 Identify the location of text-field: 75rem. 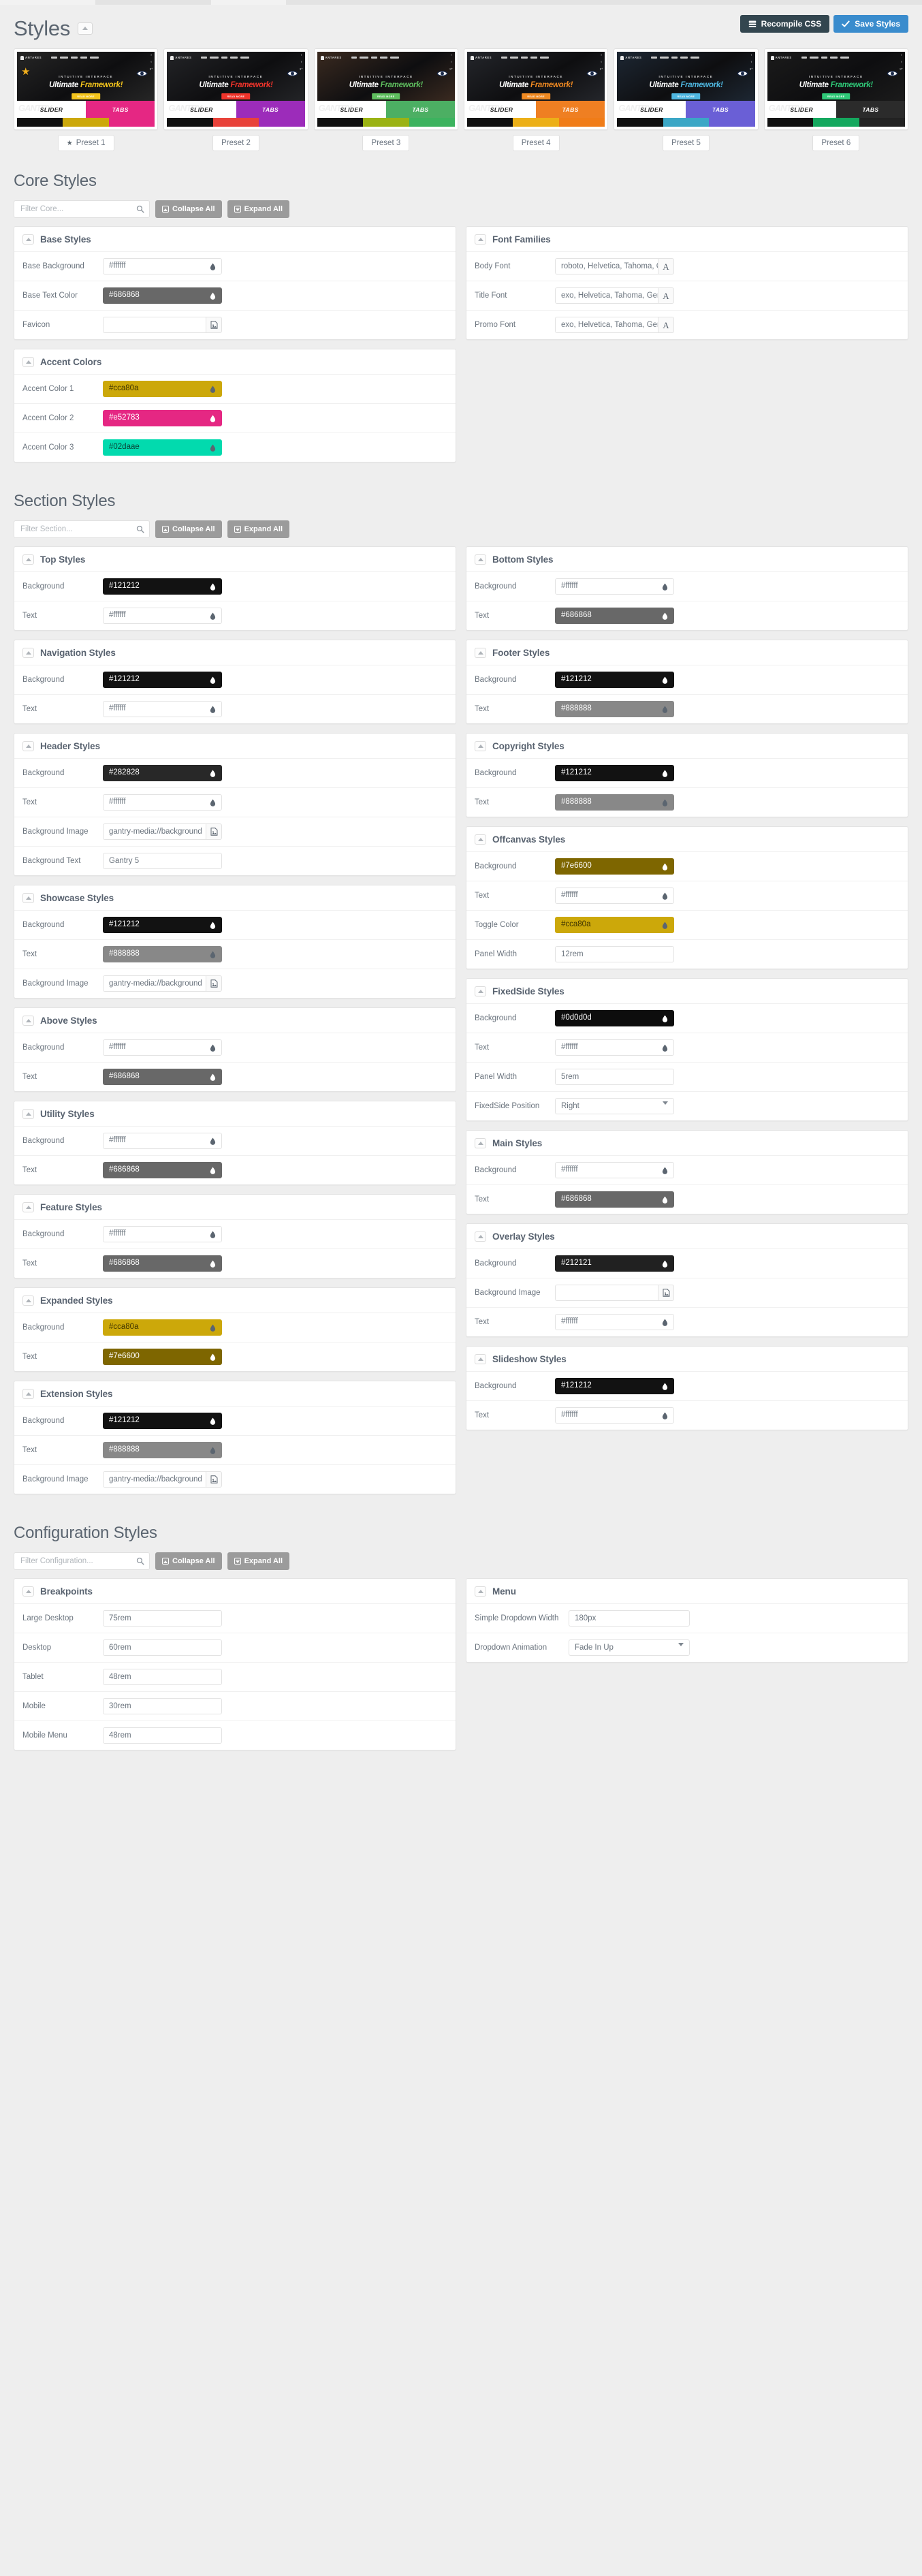
(162, 1618).